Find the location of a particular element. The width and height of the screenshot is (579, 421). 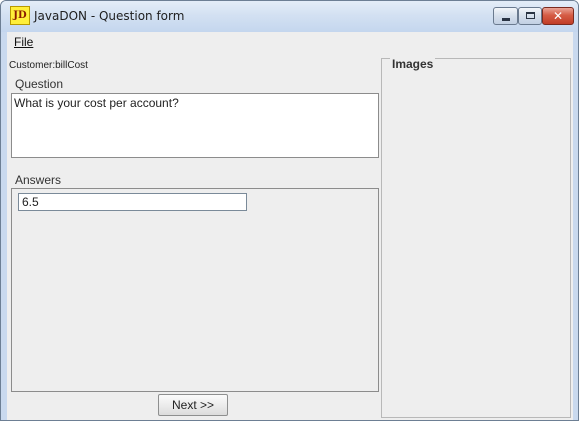

title-bar: JD JavaDON - Question form ✕ is located at coordinates (289, 16).